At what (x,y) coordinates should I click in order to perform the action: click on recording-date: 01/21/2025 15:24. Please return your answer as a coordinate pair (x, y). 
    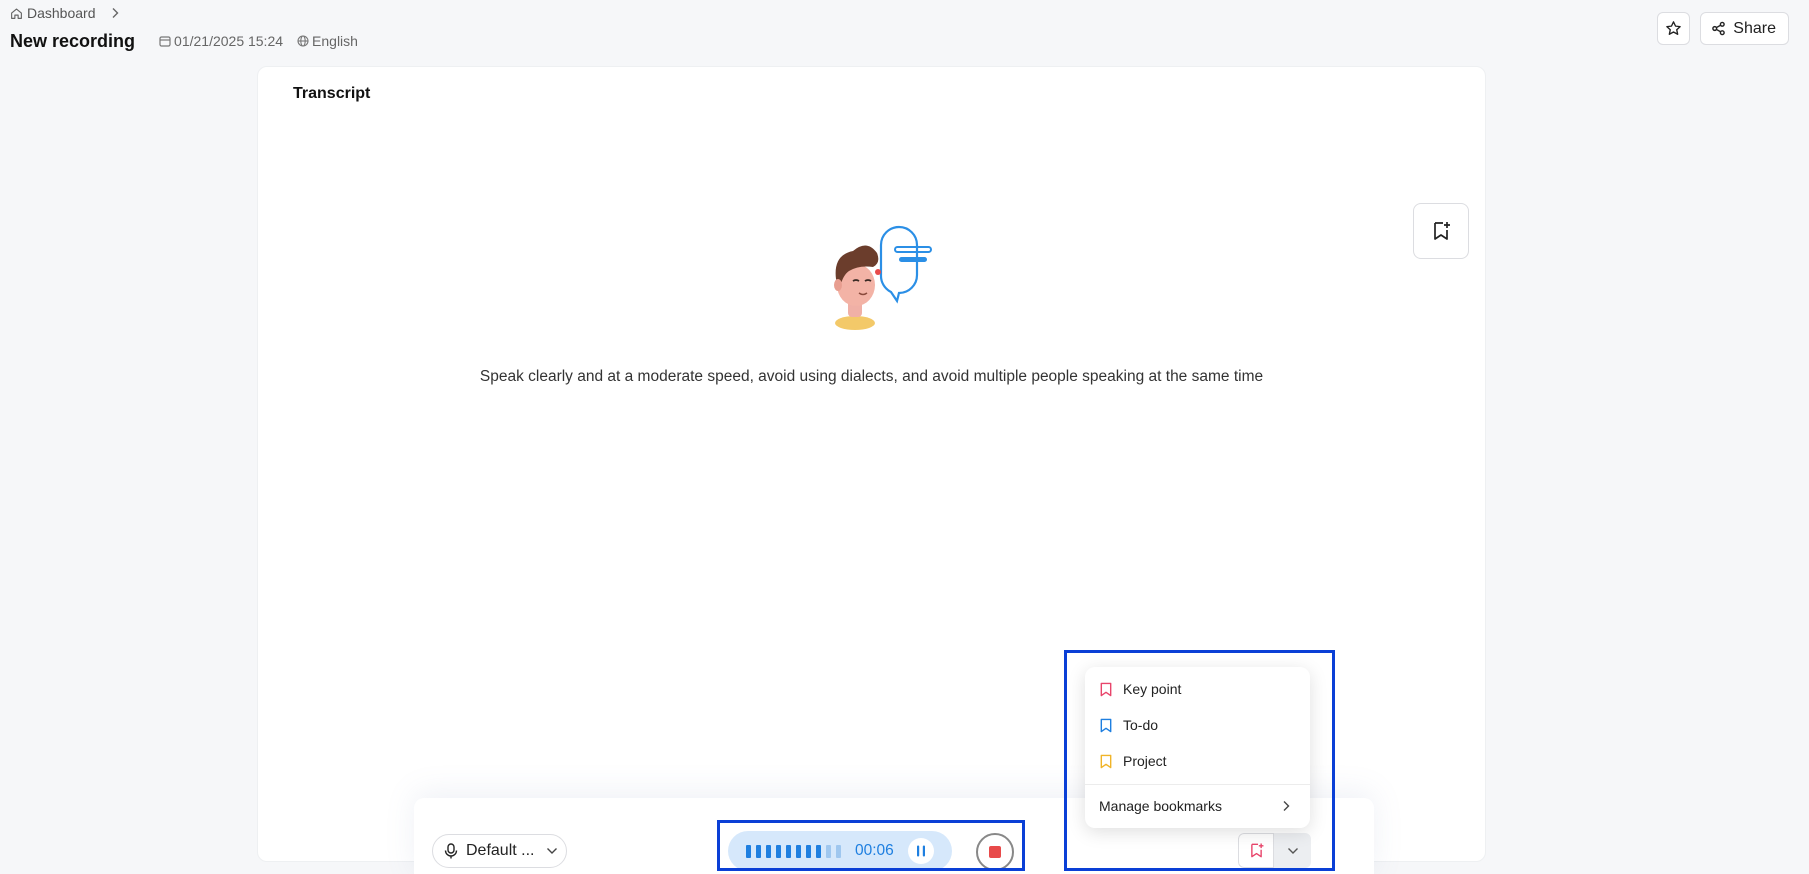
    Looking at the image, I should click on (221, 41).